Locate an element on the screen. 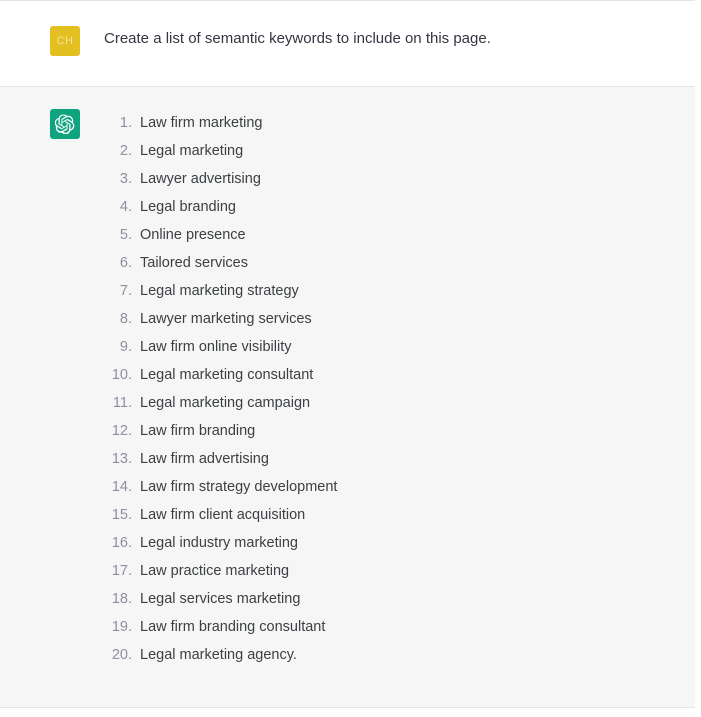 The width and height of the screenshot is (701, 717). list-item-number: 19. is located at coordinates (121, 627).